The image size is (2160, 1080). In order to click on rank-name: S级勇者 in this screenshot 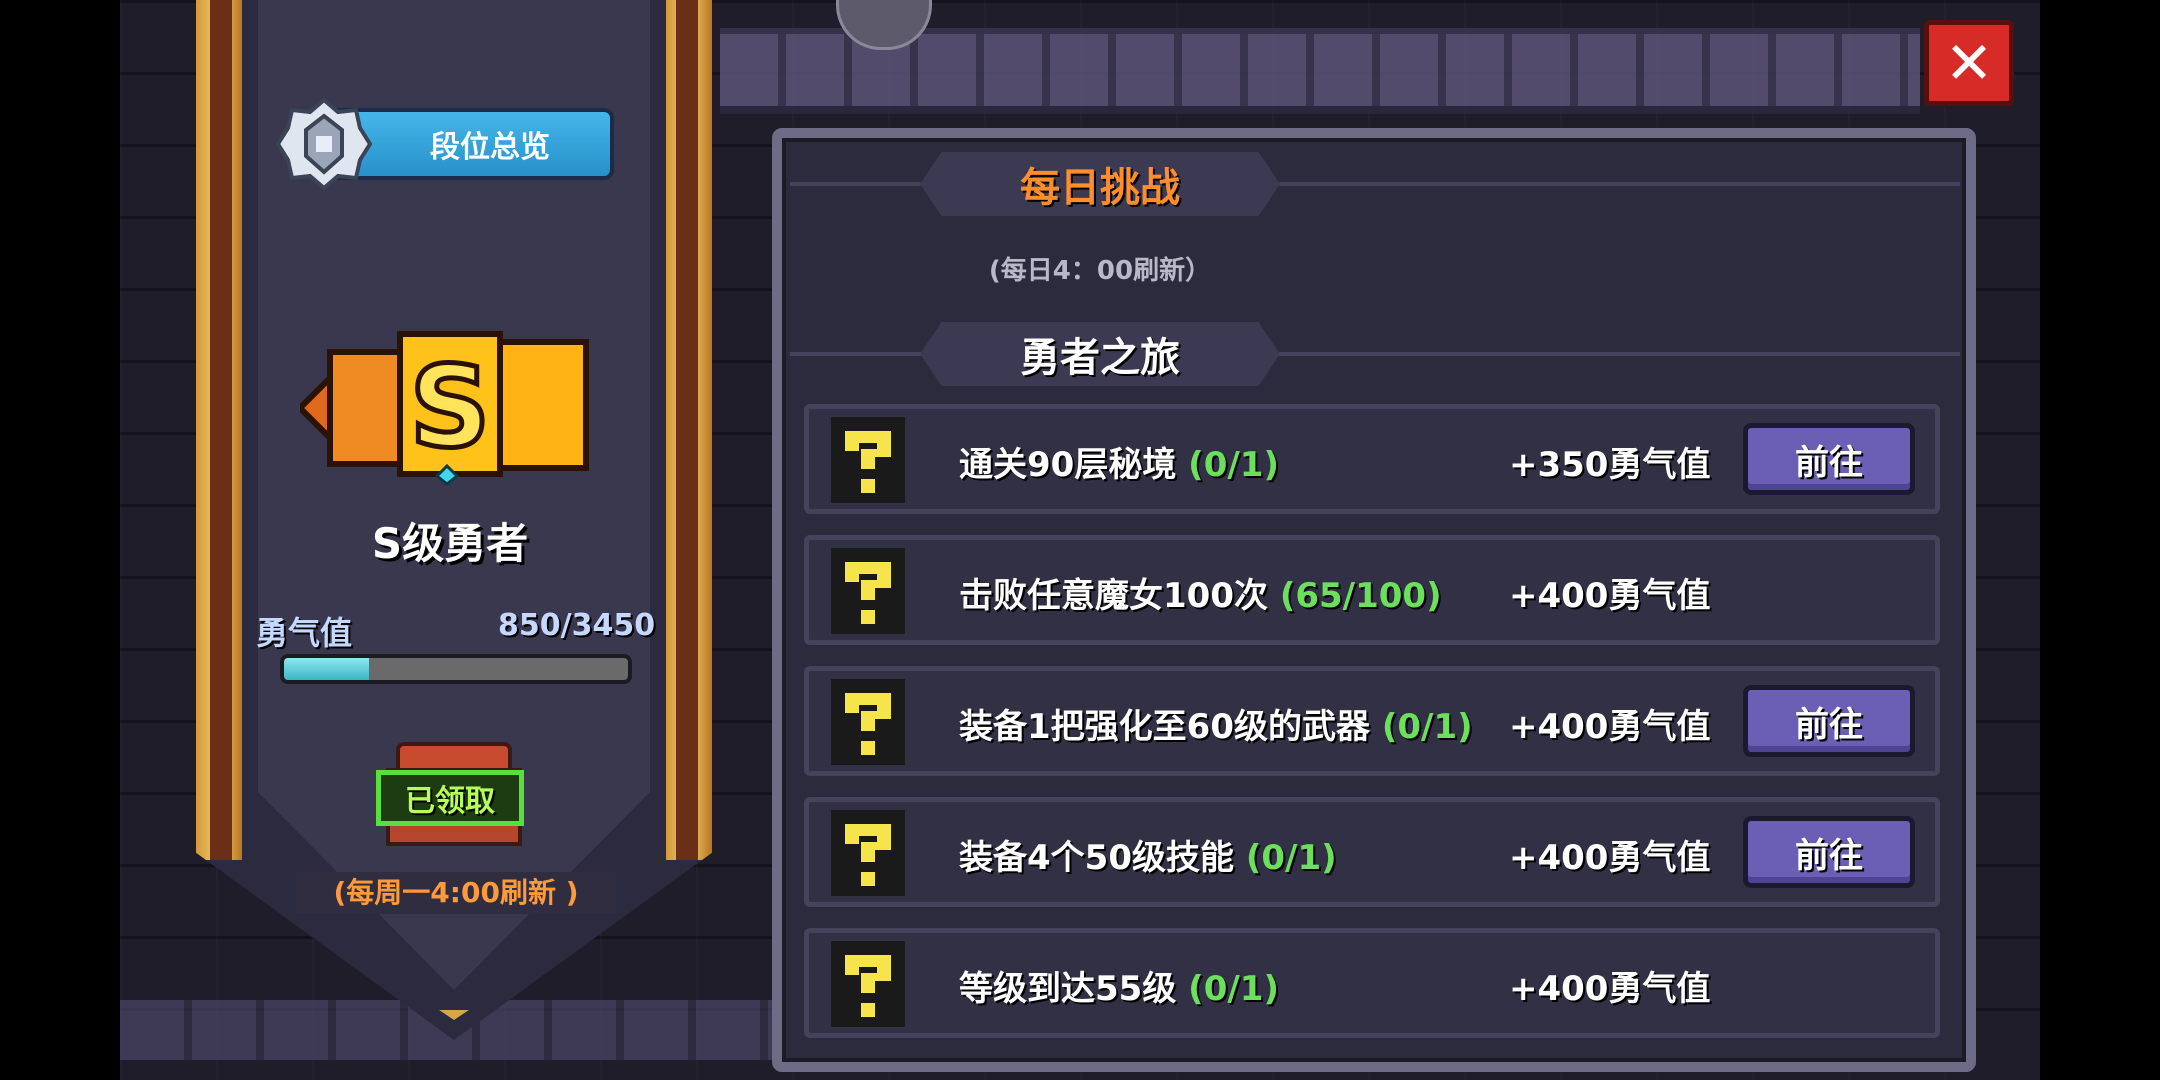, I will do `click(450, 543)`.